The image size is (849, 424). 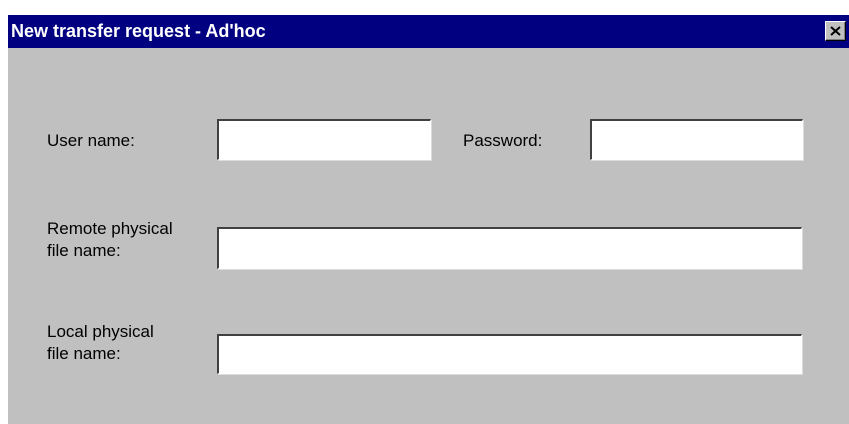 I want to click on password-label: Password:, so click(x=503, y=140).